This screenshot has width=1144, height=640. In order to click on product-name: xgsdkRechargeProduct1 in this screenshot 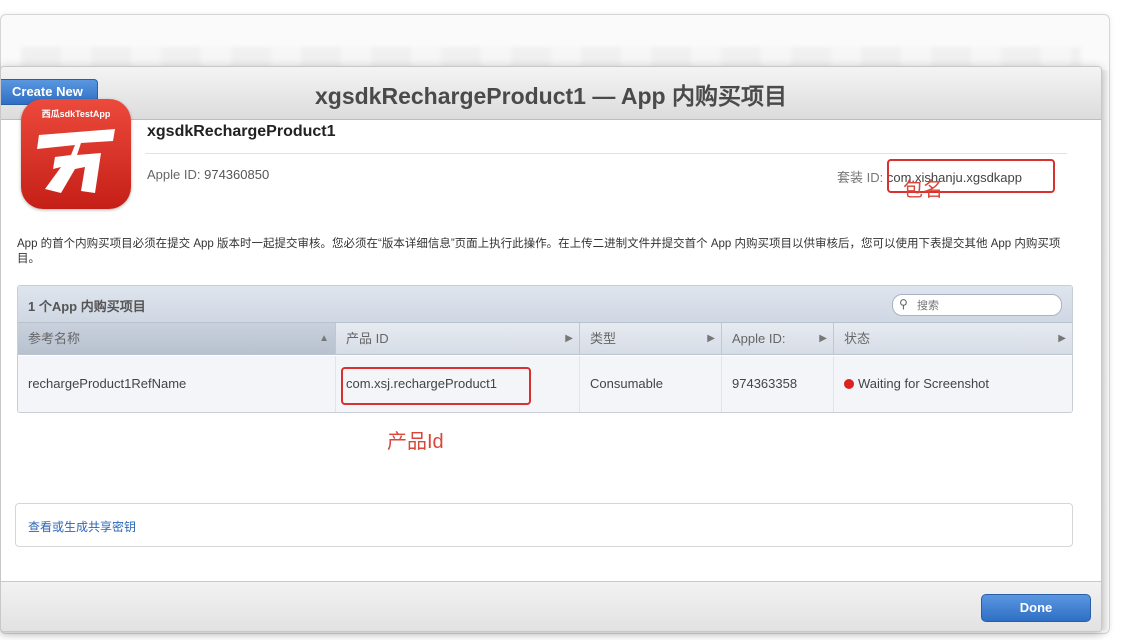, I will do `click(241, 131)`.